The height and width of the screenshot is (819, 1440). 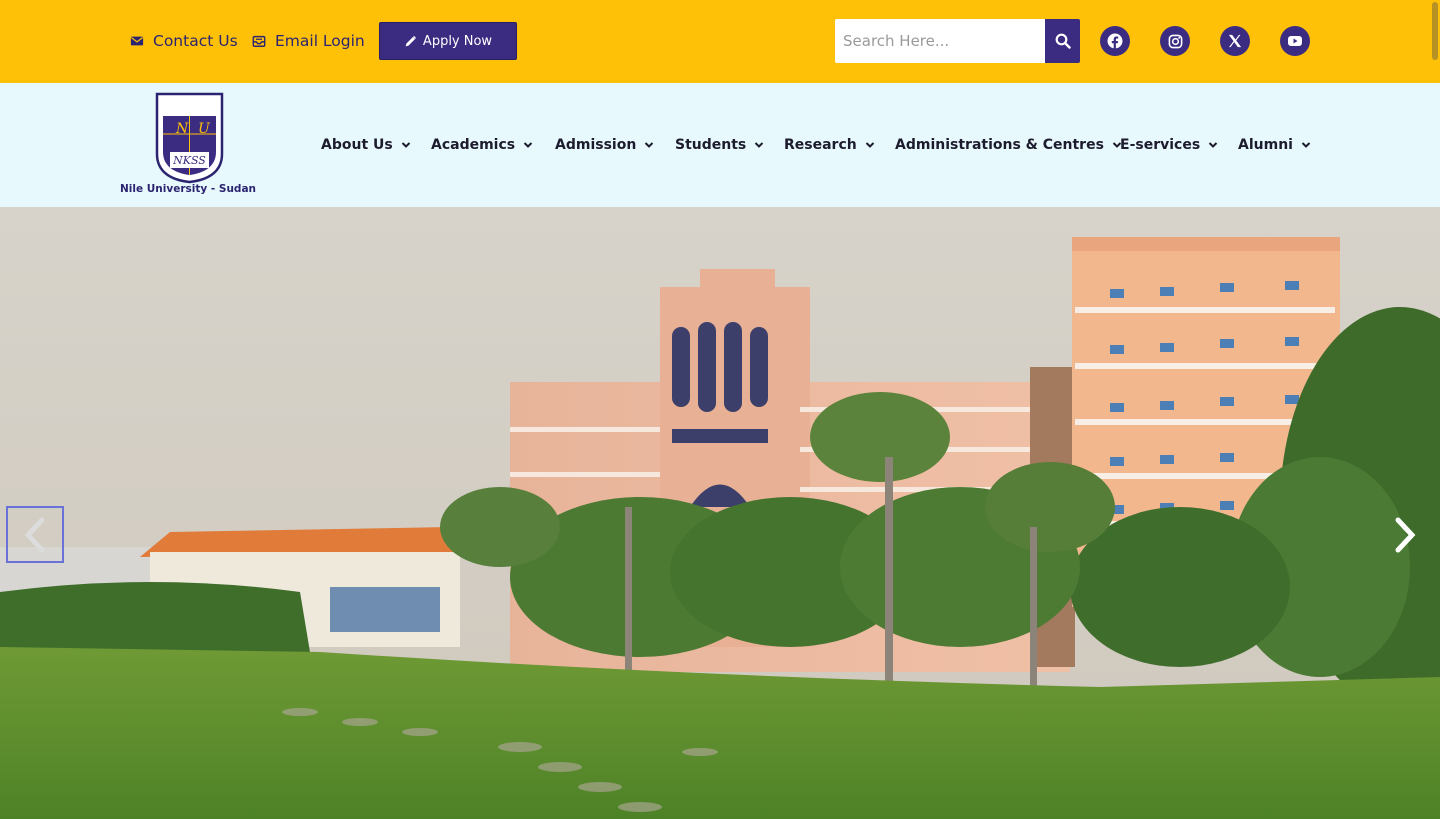 I want to click on contact-us-link: Contact Us, so click(x=184, y=41).